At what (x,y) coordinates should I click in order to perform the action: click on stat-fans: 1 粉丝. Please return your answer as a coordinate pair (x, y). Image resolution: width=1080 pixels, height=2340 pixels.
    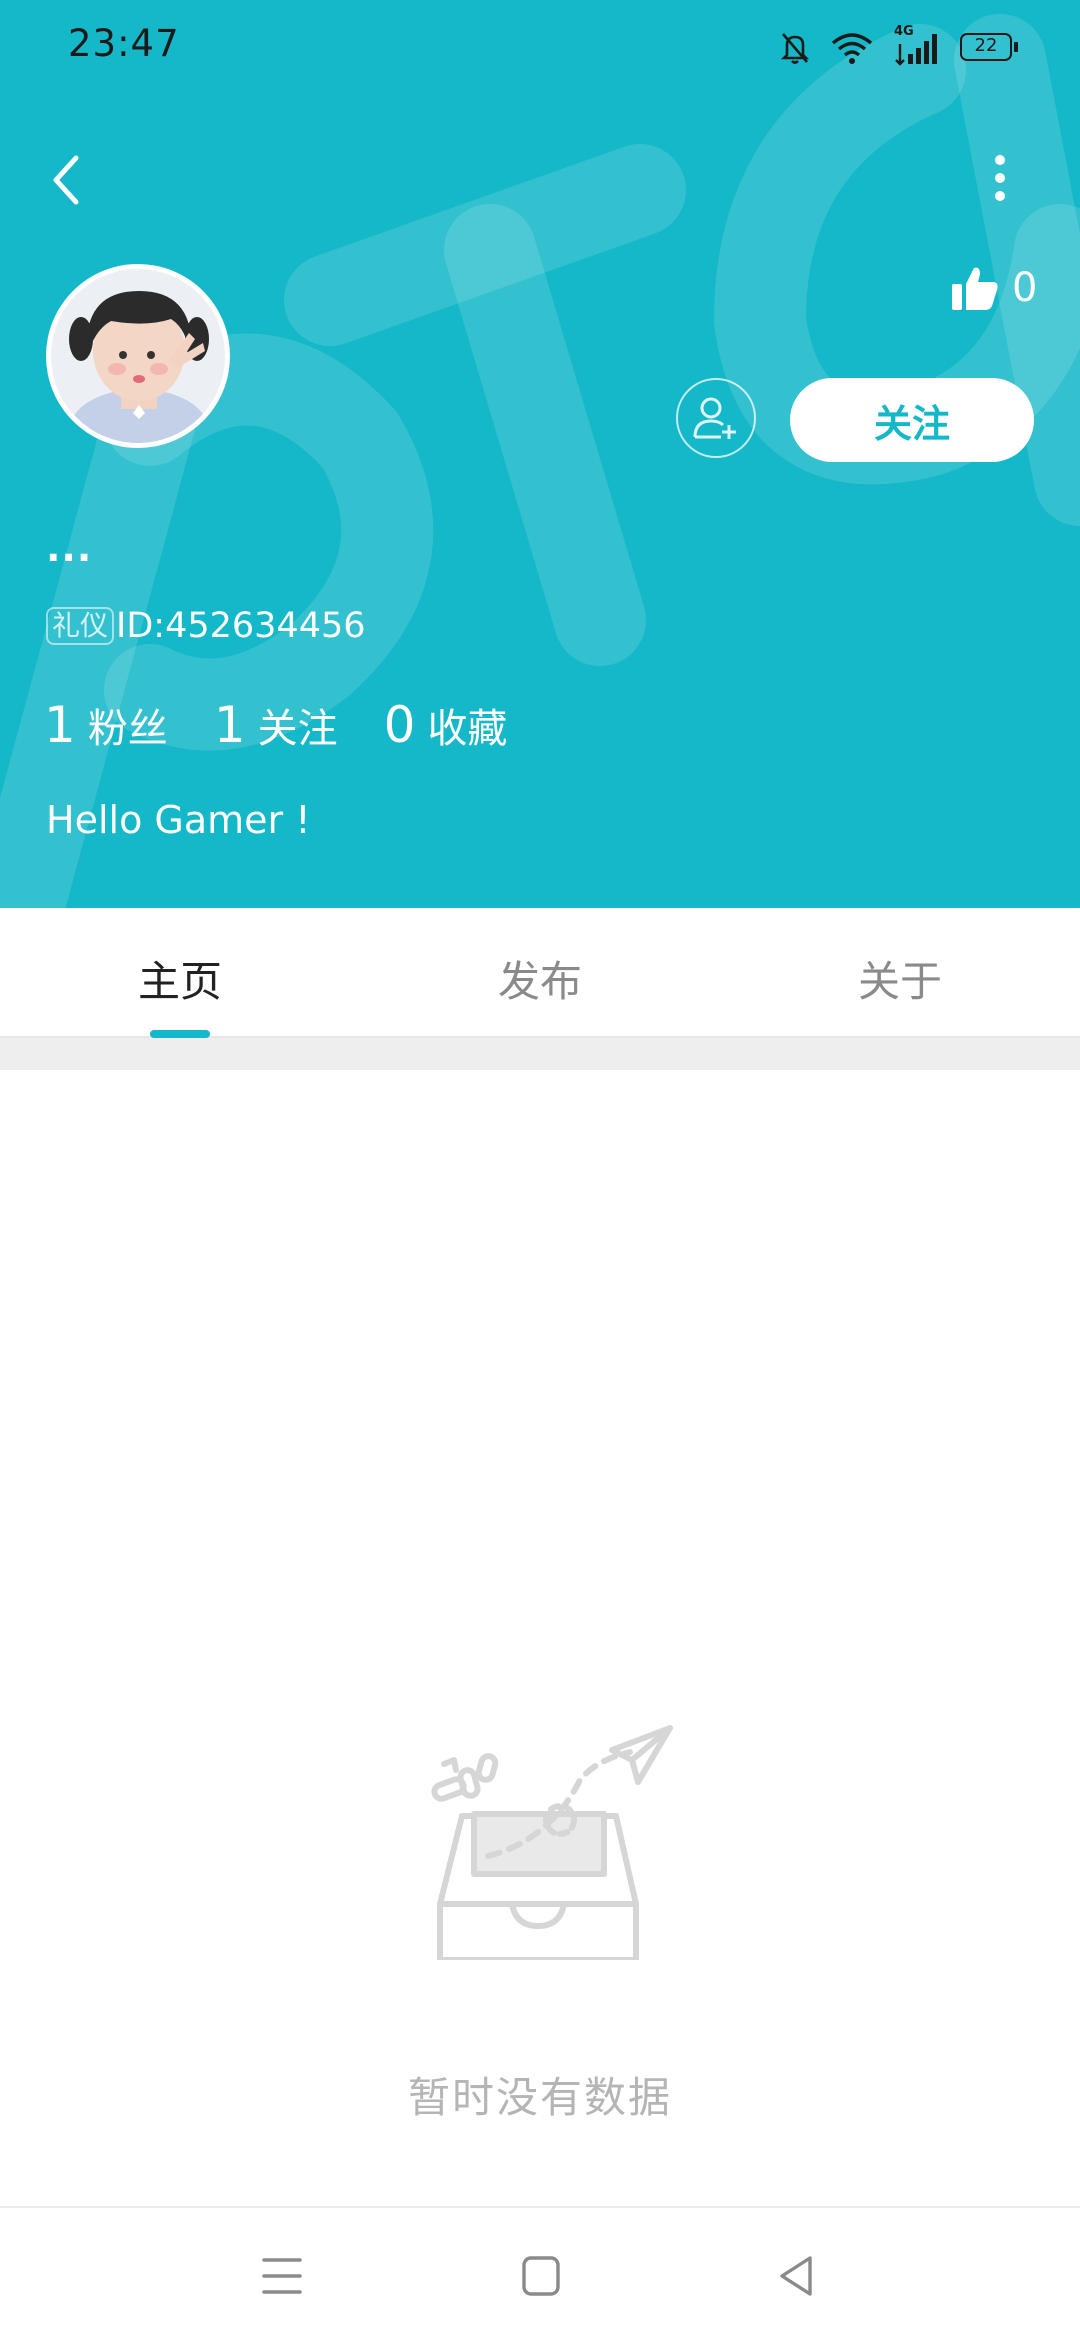
    Looking at the image, I should click on (106, 725).